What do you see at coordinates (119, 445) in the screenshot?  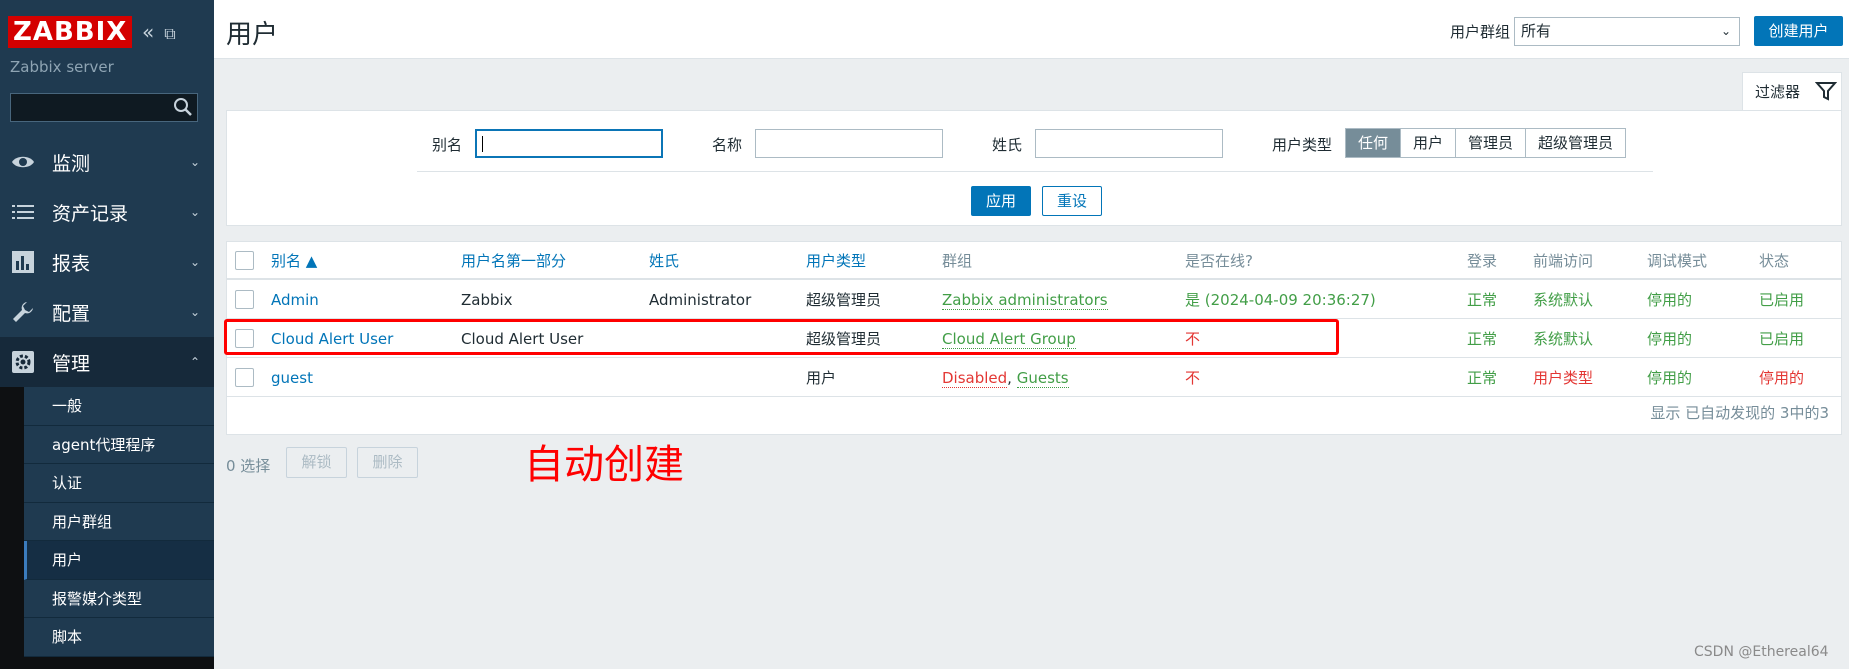 I see `submenu-item-proxies: agent代理程序` at bounding box center [119, 445].